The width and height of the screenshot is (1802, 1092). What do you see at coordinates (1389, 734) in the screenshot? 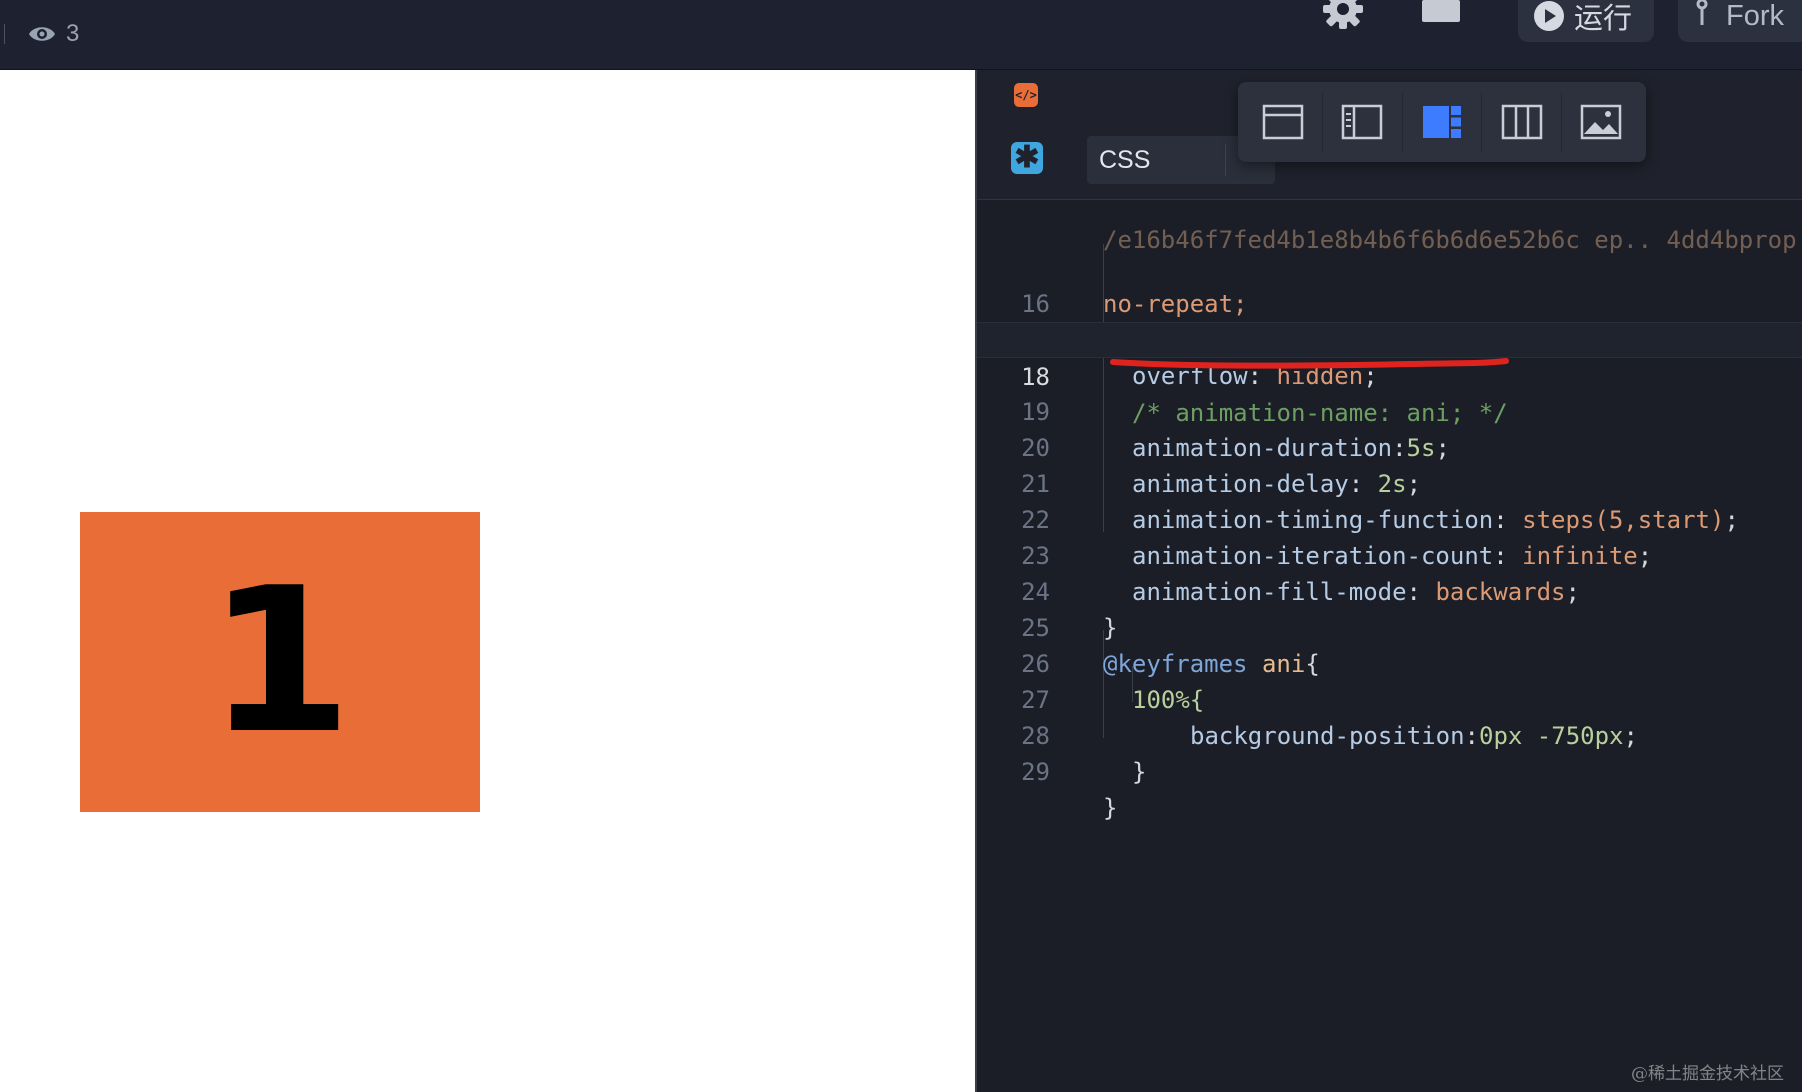
I see `code-line: 28 }` at bounding box center [1389, 734].